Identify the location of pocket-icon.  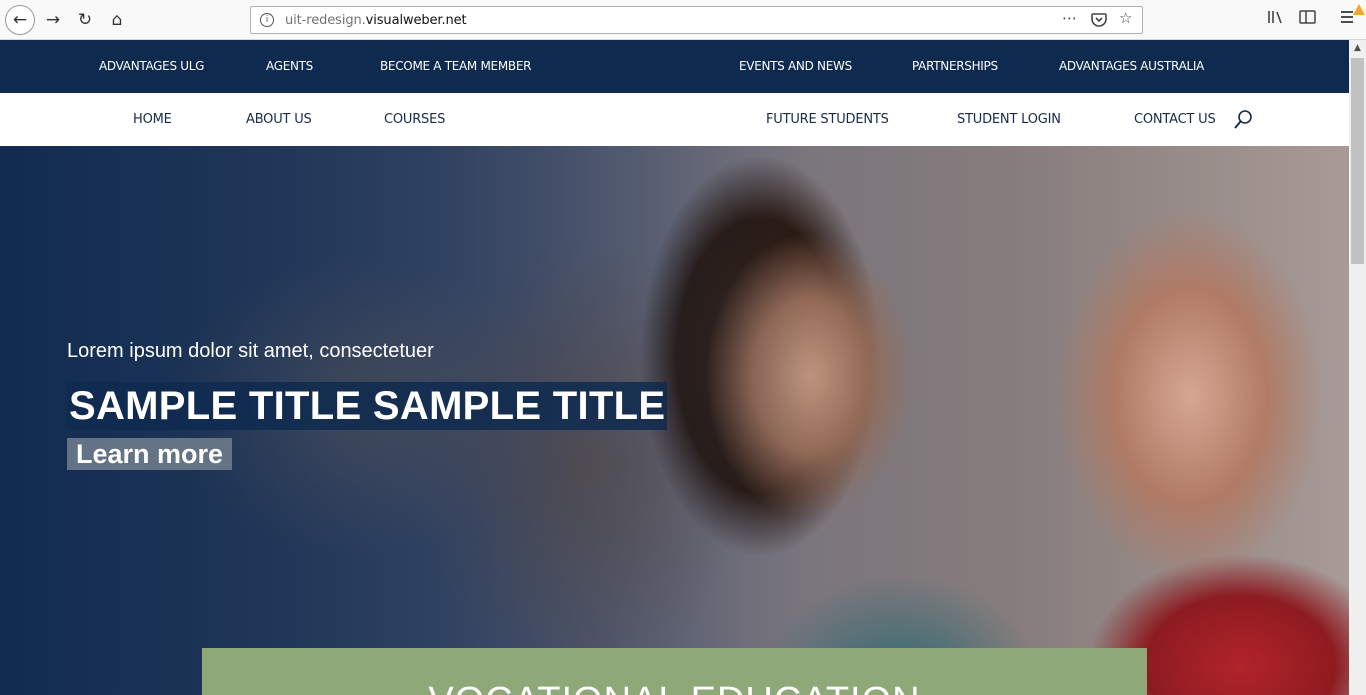
(1099, 21).